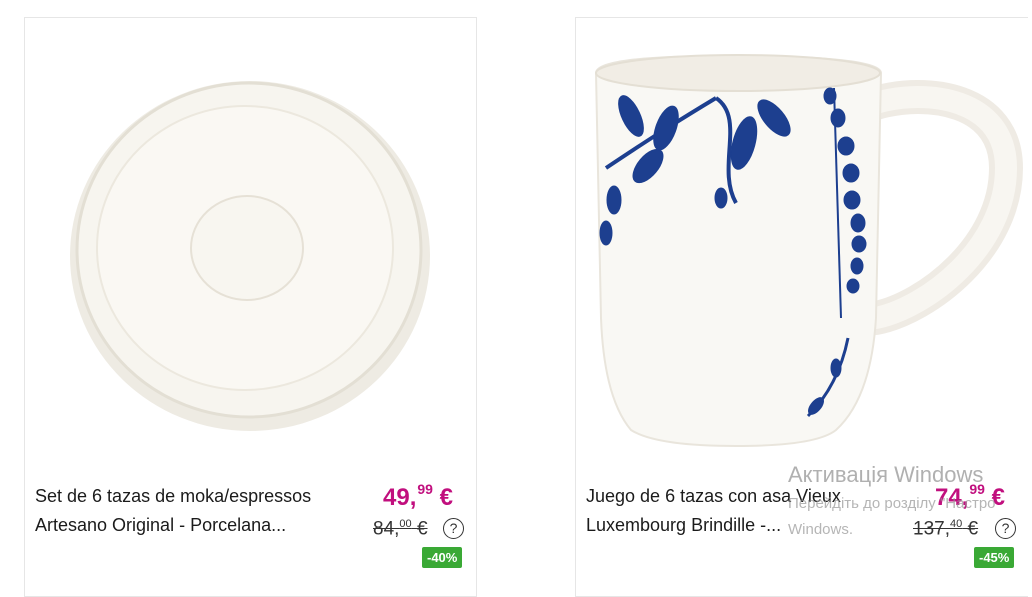 Image resolution: width=1032 pixels, height=597 pixels. I want to click on windows-activation-watermark-title: Активація Windows, so click(886, 474).